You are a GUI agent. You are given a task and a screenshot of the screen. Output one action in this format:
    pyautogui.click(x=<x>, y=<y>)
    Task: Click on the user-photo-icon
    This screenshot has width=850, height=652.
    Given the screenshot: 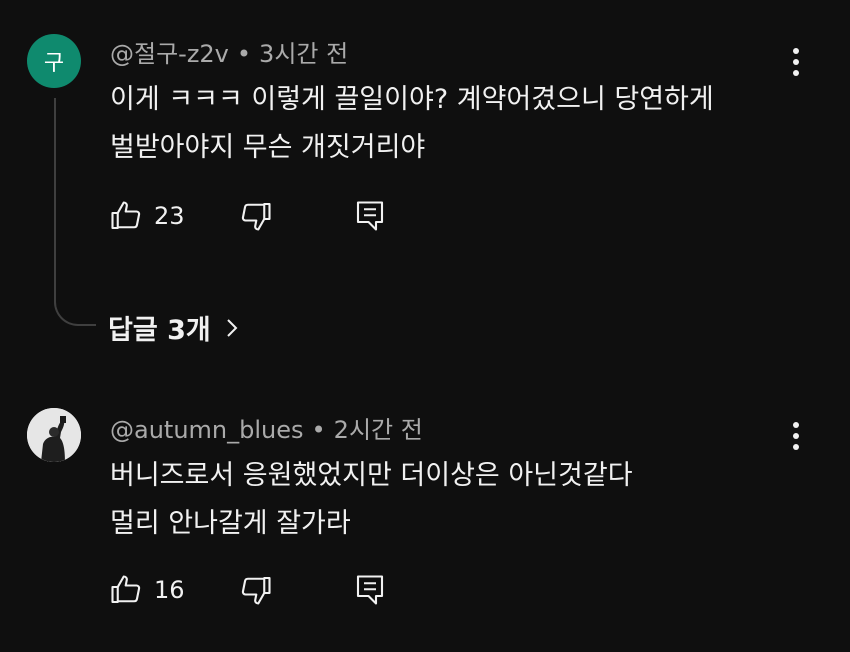 What is the action you would take?
    pyautogui.click(x=54, y=435)
    